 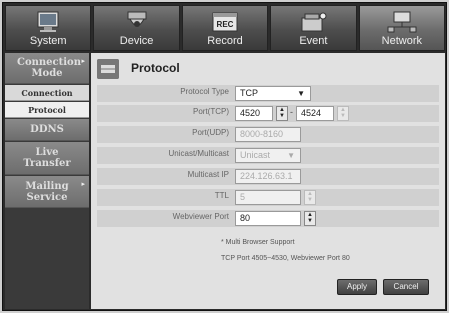 I want to click on webviewer-port-label: Webviewer Port, so click(x=200, y=216).